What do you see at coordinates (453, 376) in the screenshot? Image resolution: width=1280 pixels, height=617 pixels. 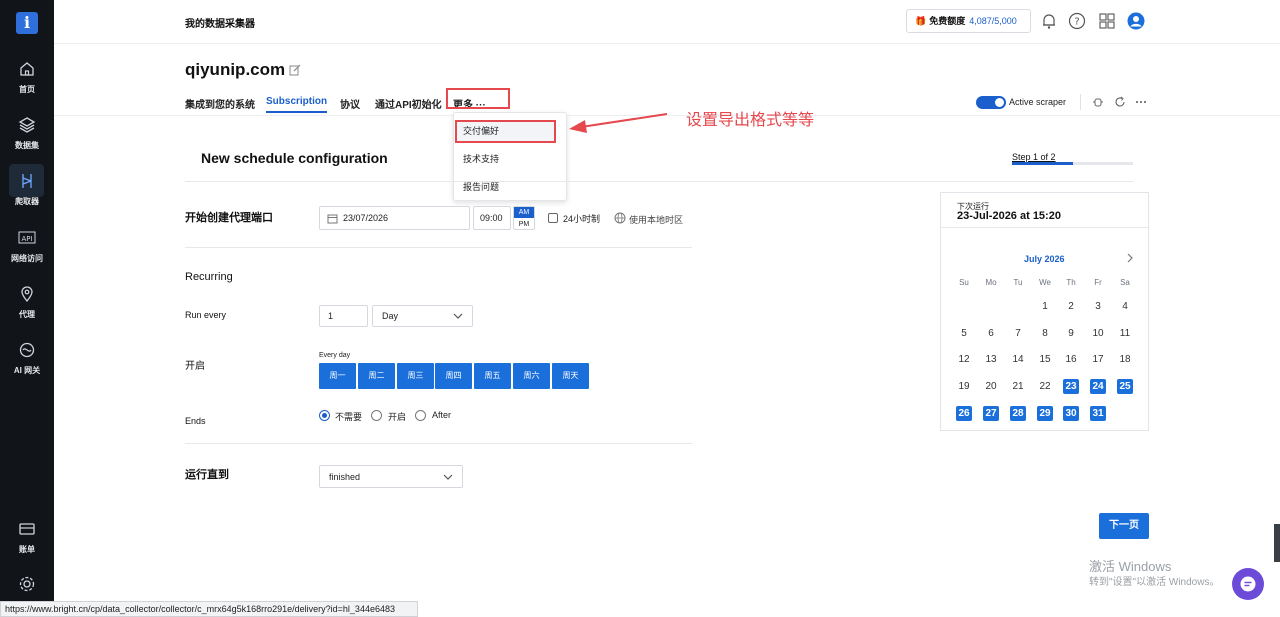 I see `day-button-thu: 周四` at bounding box center [453, 376].